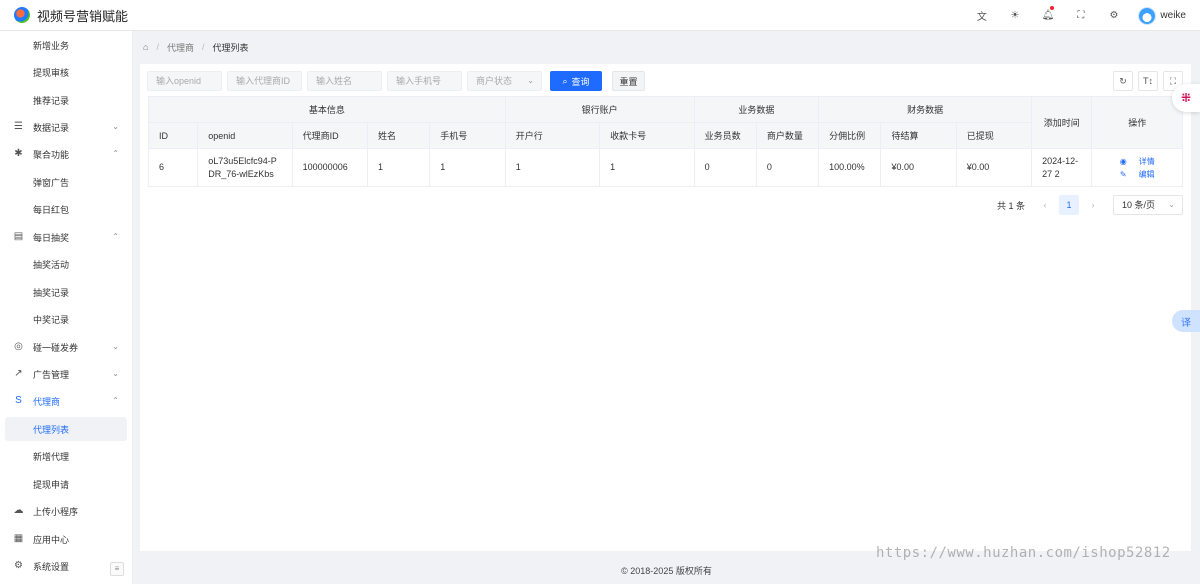 Image resolution: width=1200 pixels, height=584 pixels. What do you see at coordinates (66, 209) in the screenshot?
I see `sidebar-item-daily-redpacket: 每日红包` at bounding box center [66, 209].